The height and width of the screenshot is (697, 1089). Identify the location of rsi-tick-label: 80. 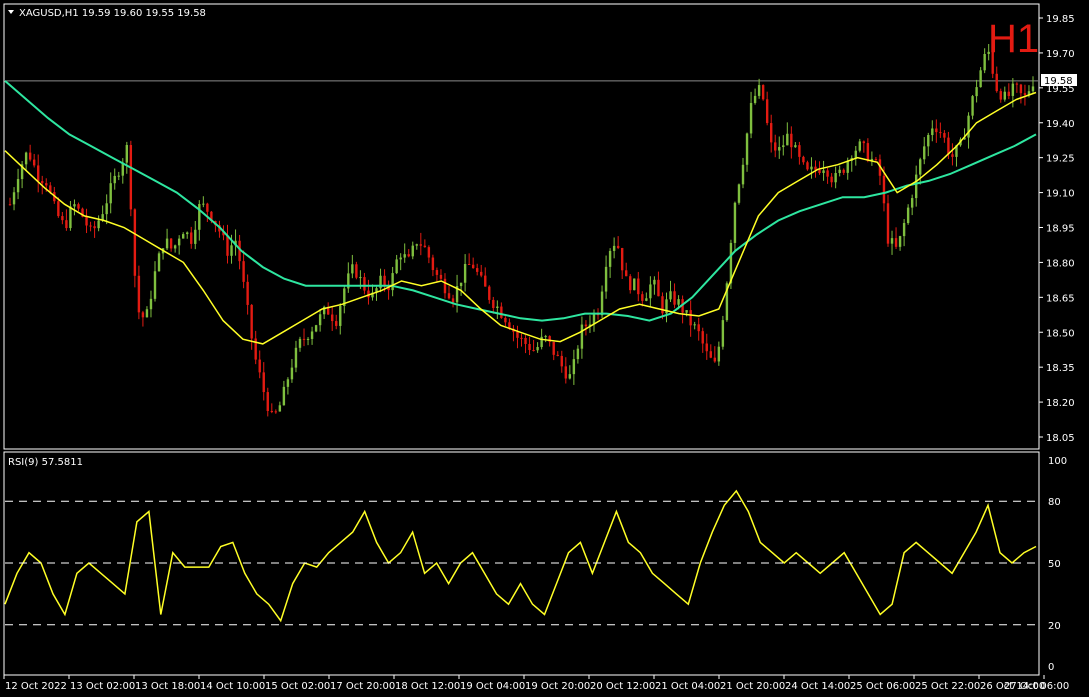
(1054, 502).